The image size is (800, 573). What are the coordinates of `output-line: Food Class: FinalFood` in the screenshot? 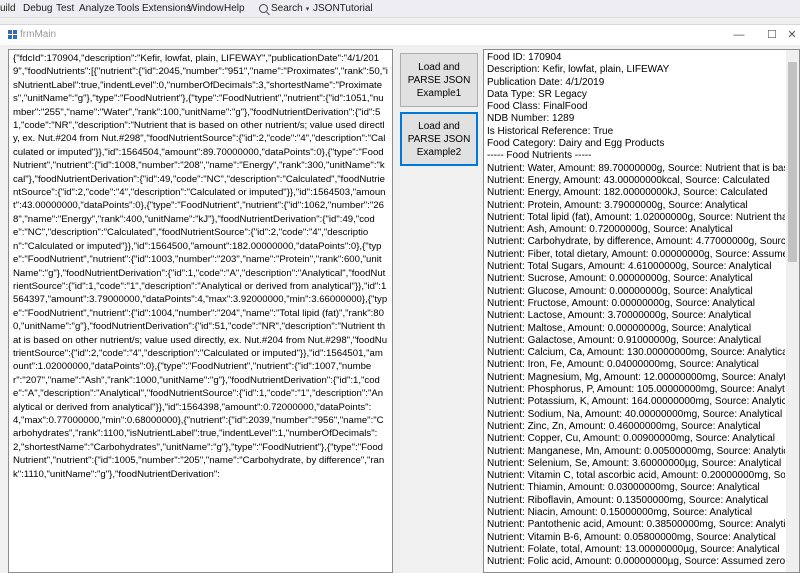 It's located at (636, 107).